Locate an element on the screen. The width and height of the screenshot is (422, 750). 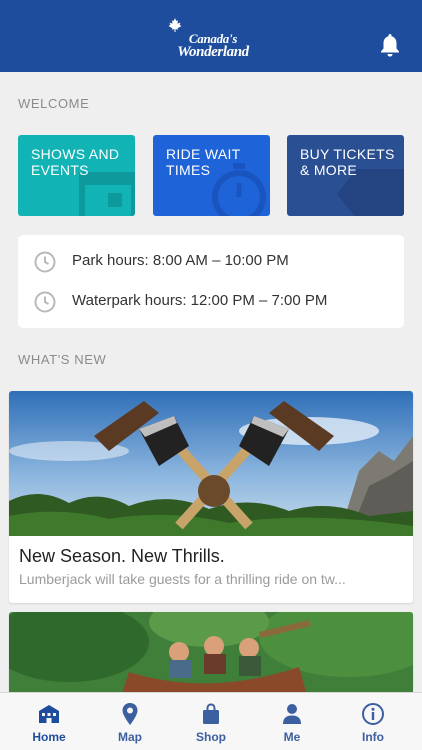
tab-label: Map is located at coordinates (130, 737).